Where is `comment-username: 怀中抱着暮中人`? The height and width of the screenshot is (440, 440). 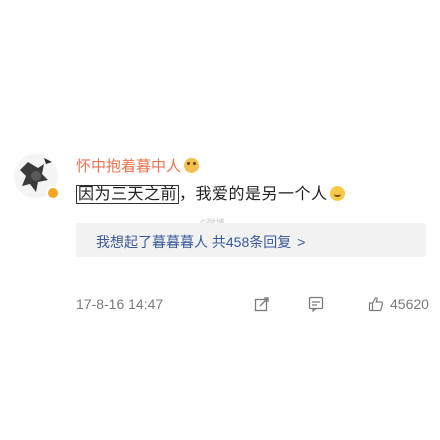
comment-username: 怀中抱着暮中人 is located at coordinates (138, 165).